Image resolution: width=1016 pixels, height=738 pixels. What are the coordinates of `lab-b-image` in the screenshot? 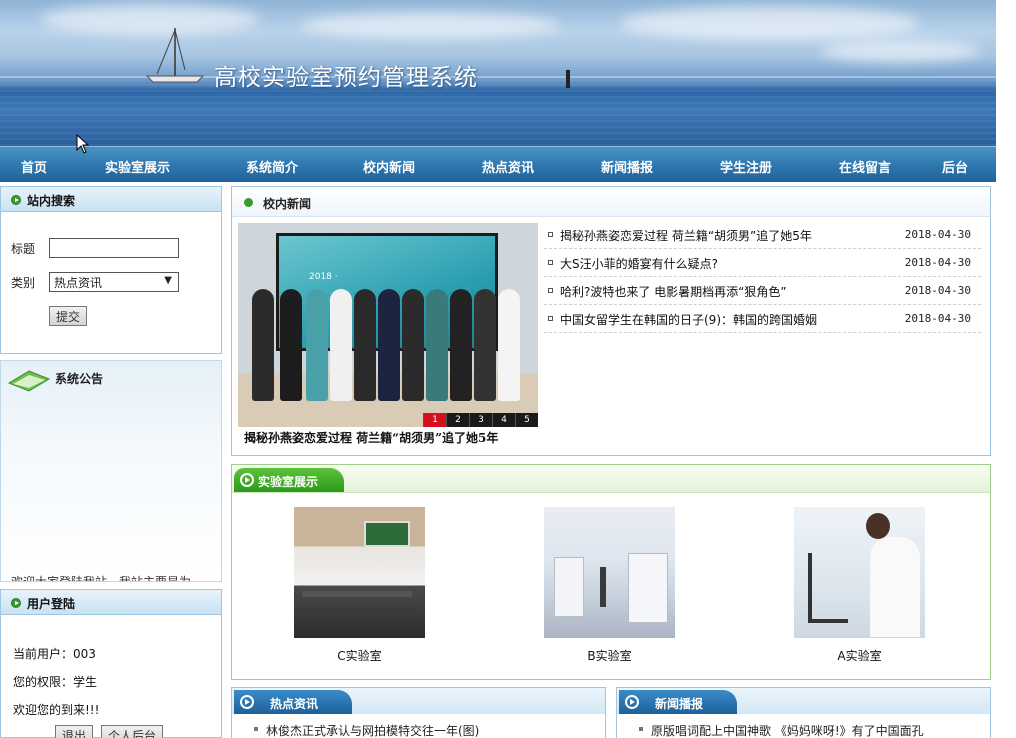 It's located at (609, 572).